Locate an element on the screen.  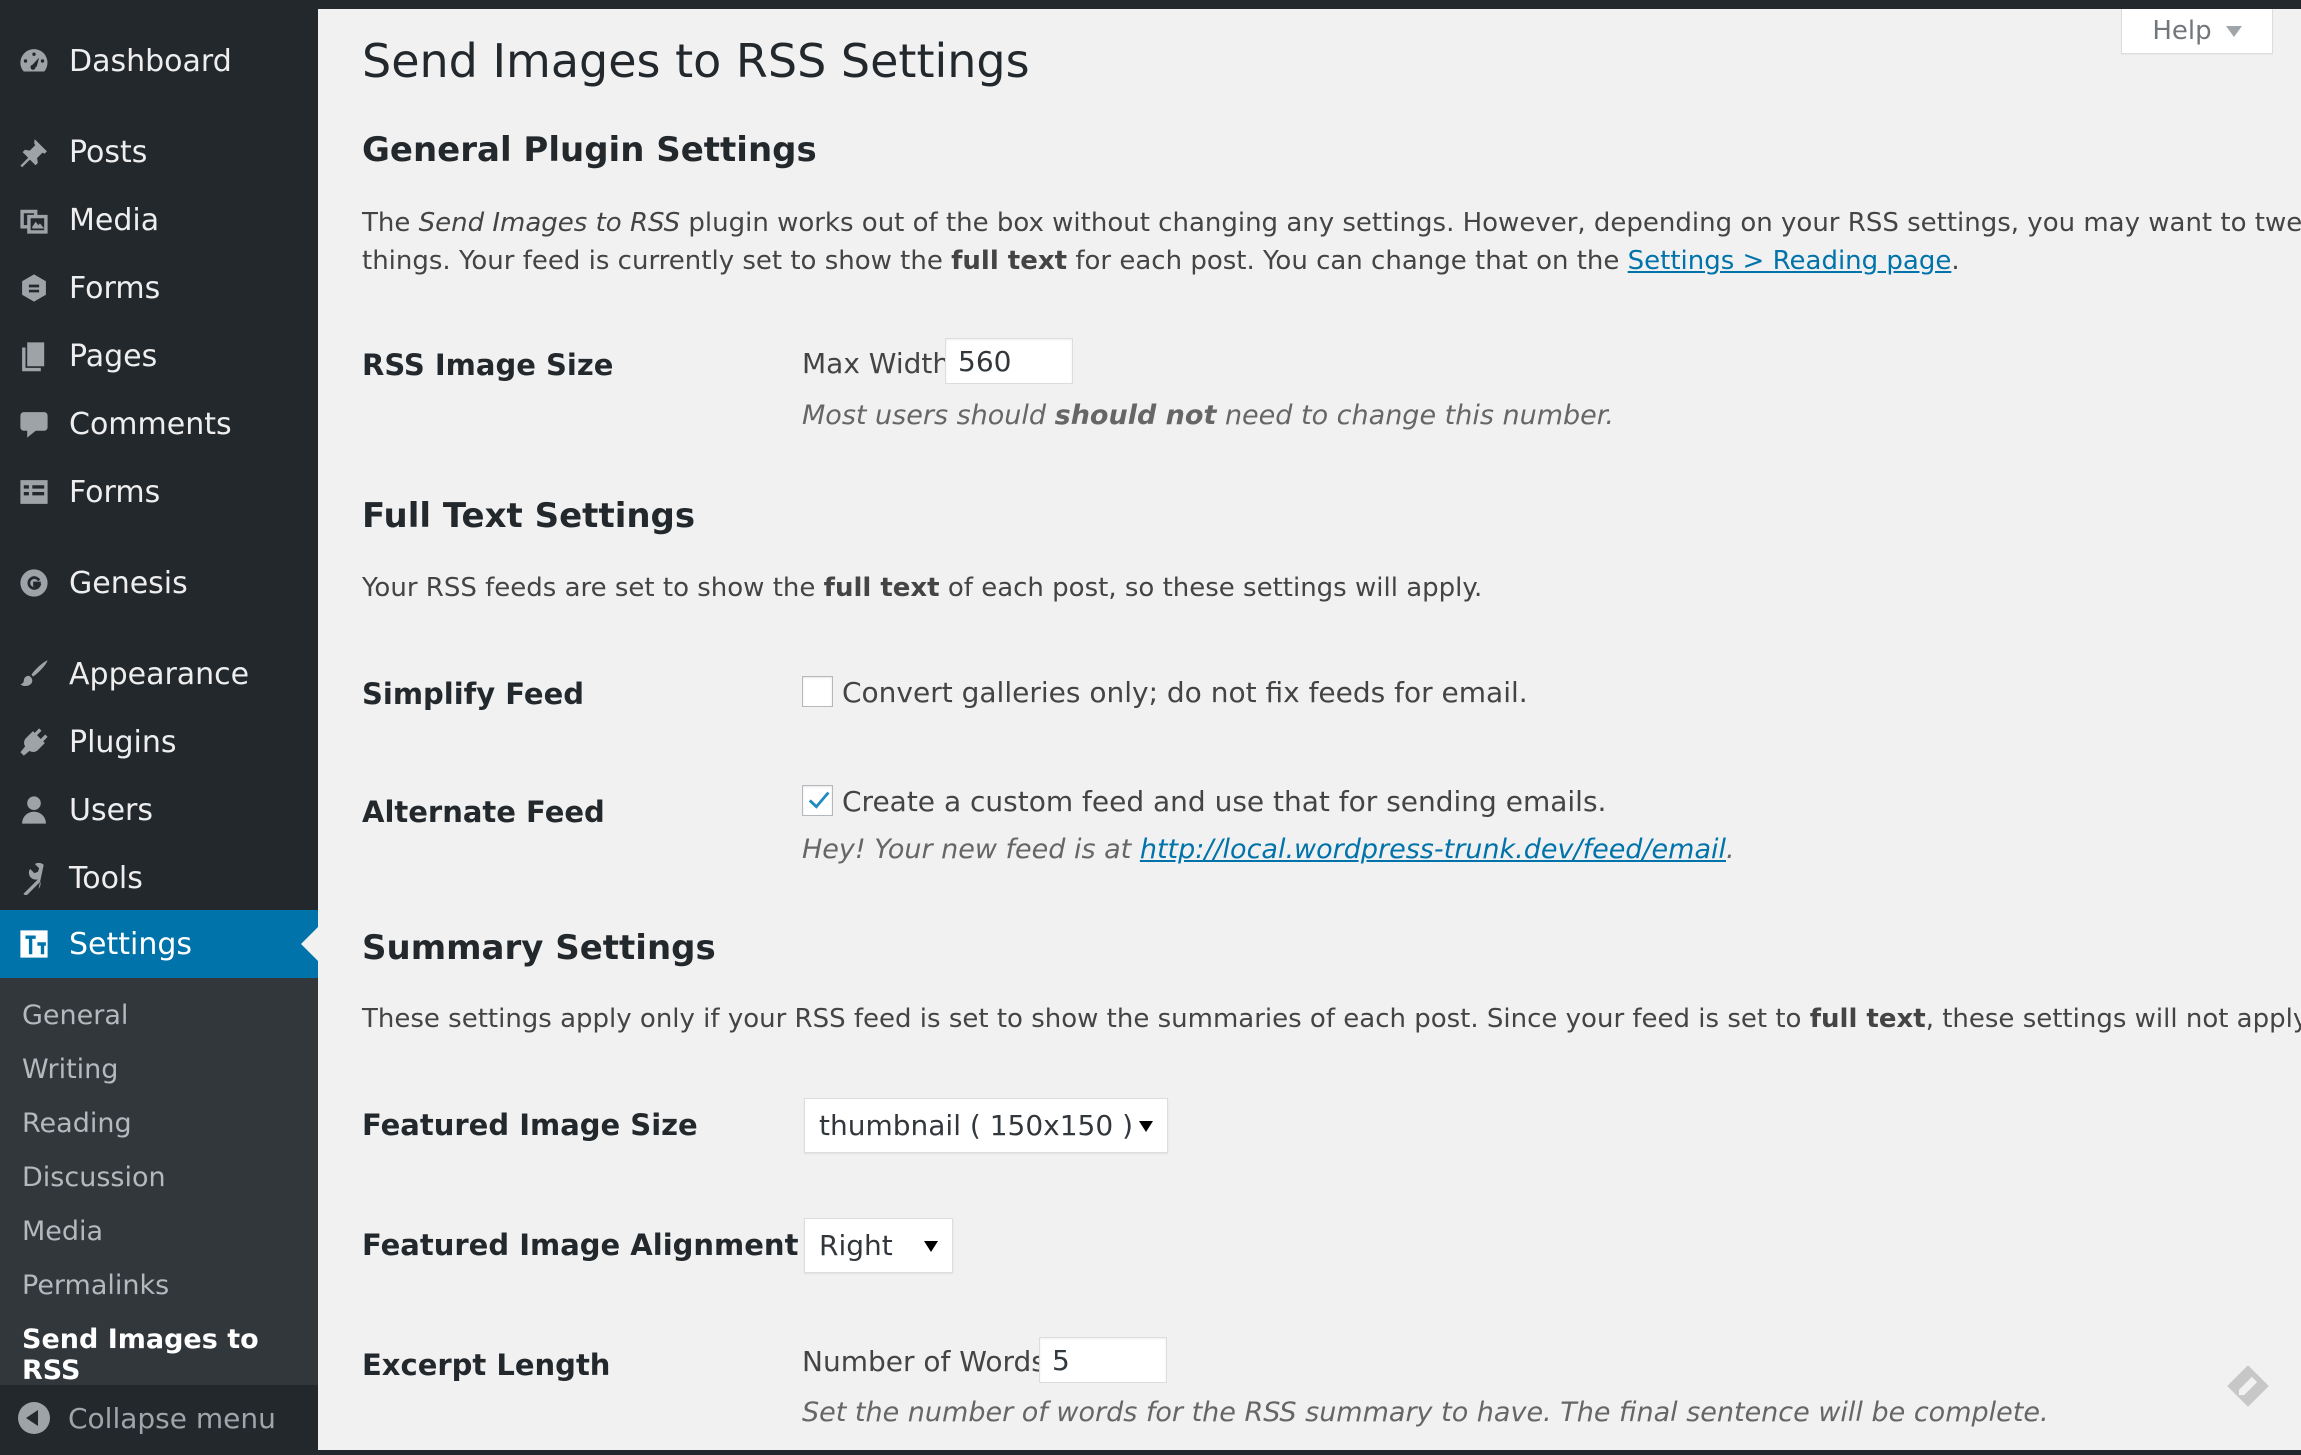
menu-label: Media is located at coordinates (114, 220).